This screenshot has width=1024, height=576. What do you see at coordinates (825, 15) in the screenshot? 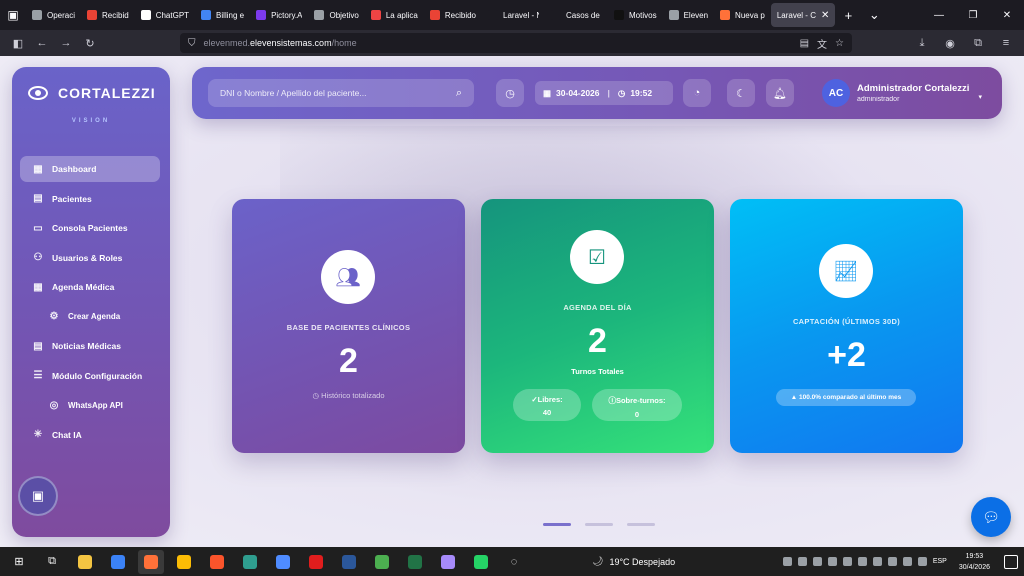
I see `close-tab-icon: ✕` at bounding box center [825, 15].